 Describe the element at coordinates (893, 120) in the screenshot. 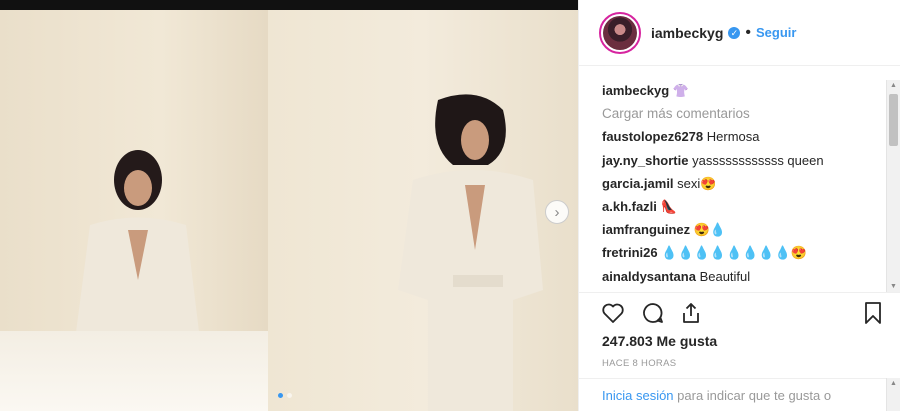

I see `scrollbar-thumb` at that location.